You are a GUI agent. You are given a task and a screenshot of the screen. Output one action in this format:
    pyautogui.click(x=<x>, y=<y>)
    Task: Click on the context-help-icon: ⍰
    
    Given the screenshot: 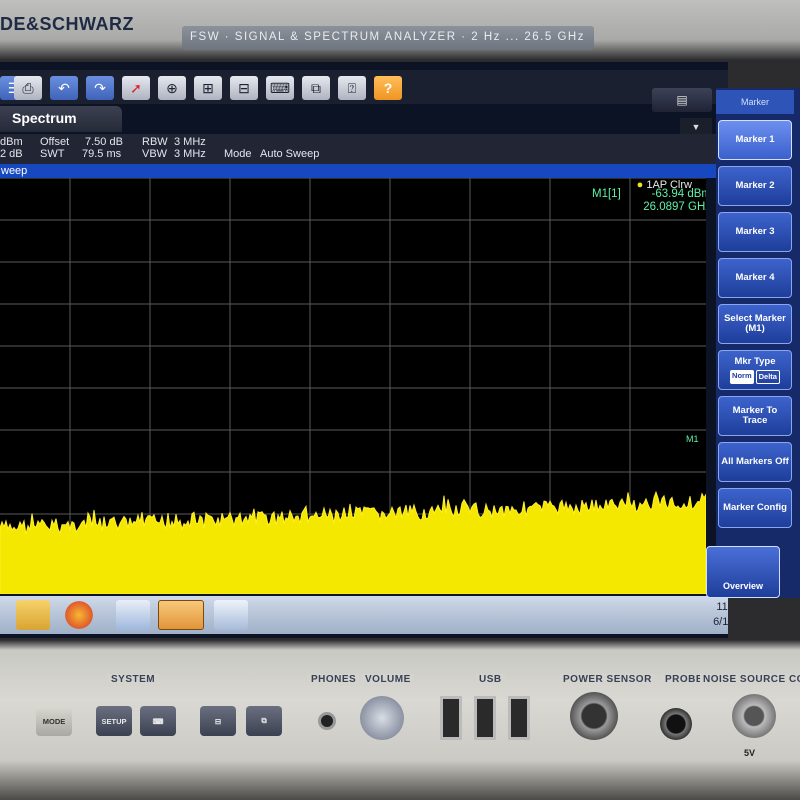 What is the action you would take?
    pyautogui.click(x=352, y=88)
    